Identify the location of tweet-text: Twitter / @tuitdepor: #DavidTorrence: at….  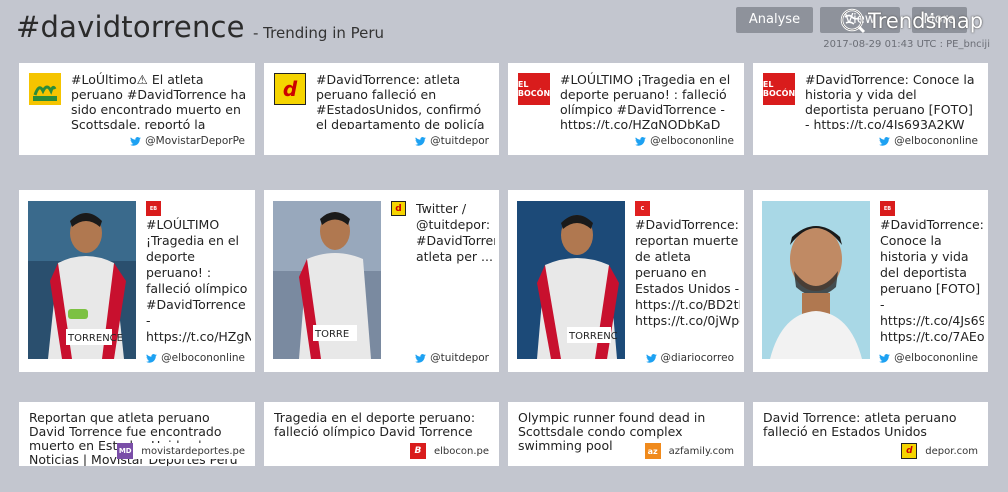
(455, 232).